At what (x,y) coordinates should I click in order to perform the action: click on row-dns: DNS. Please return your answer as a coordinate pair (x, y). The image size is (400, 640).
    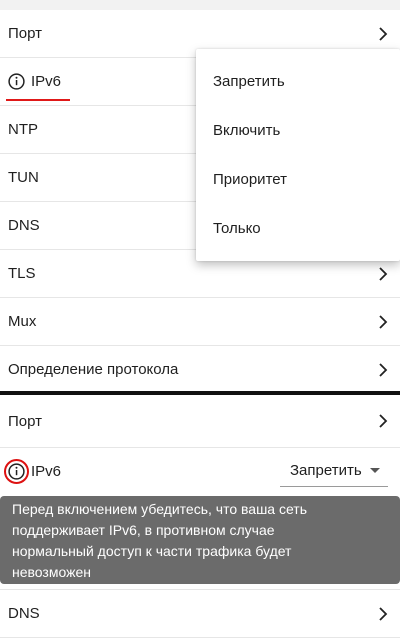
    Looking at the image, I should click on (200, 614).